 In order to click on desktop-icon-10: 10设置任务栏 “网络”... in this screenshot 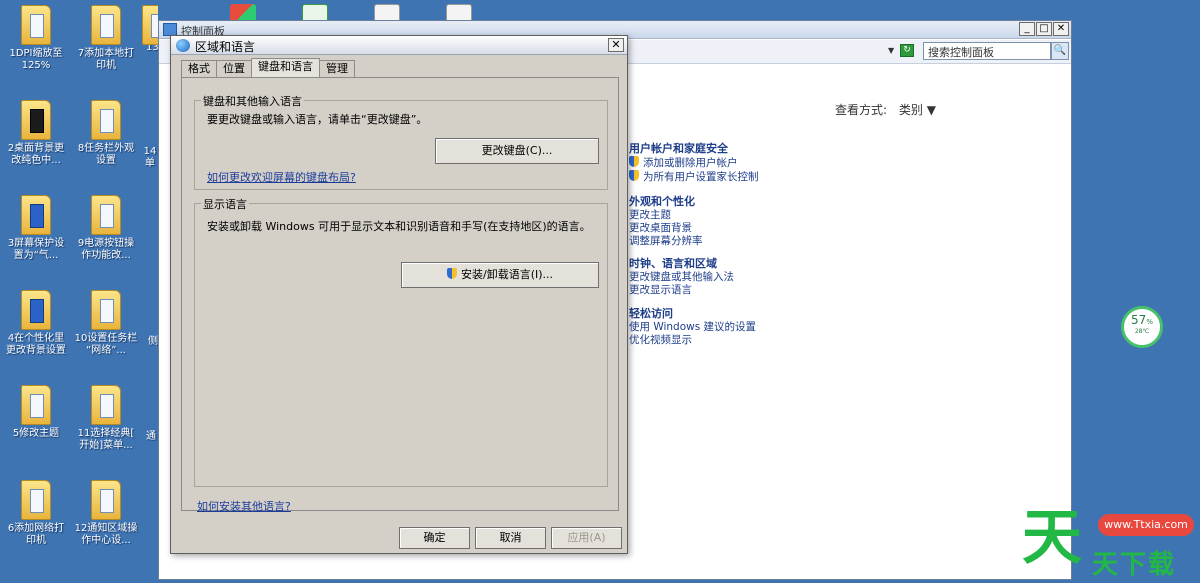, I will do `click(106, 323)`.